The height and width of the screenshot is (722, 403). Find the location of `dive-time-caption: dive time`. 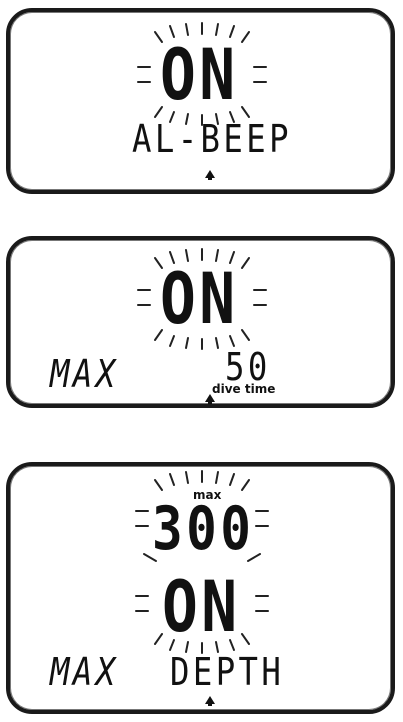

dive-time-caption: dive time is located at coordinates (244, 389).